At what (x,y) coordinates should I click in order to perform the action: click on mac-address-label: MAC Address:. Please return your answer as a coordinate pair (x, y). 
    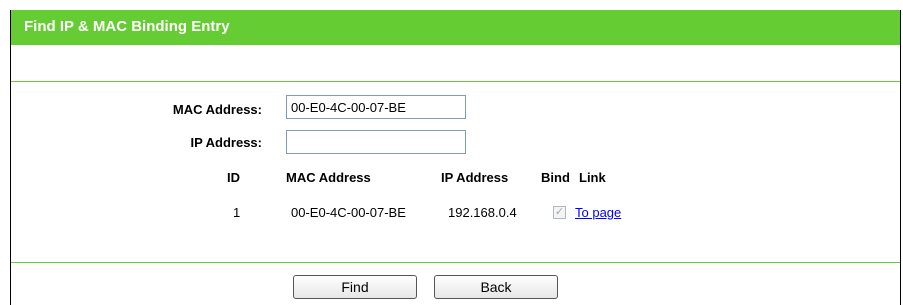
    Looking at the image, I should click on (217, 109).